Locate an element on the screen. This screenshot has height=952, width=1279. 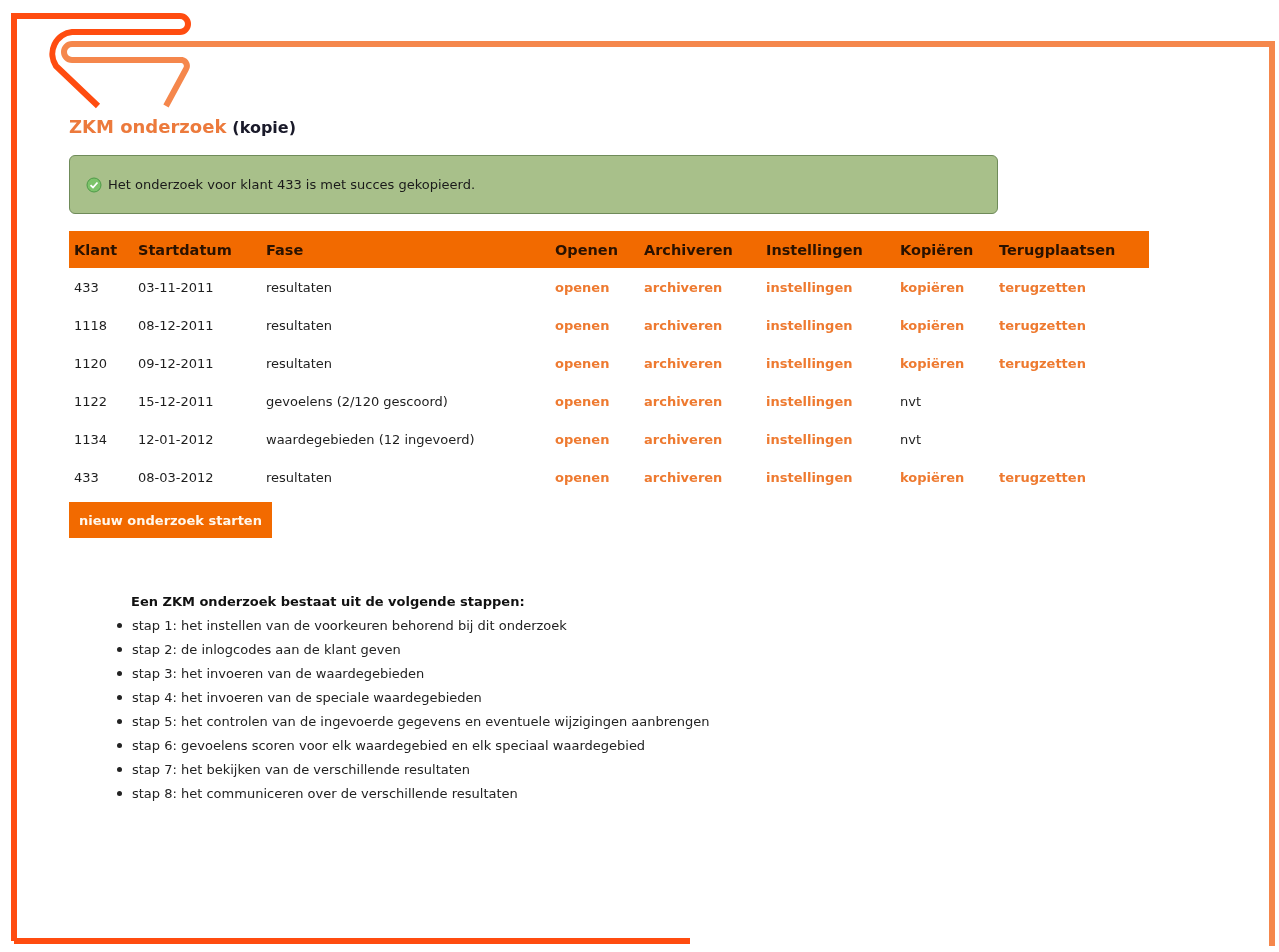
step-text: stap 2: de inlogcodes aan de klant geven is located at coordinates (266, 649).